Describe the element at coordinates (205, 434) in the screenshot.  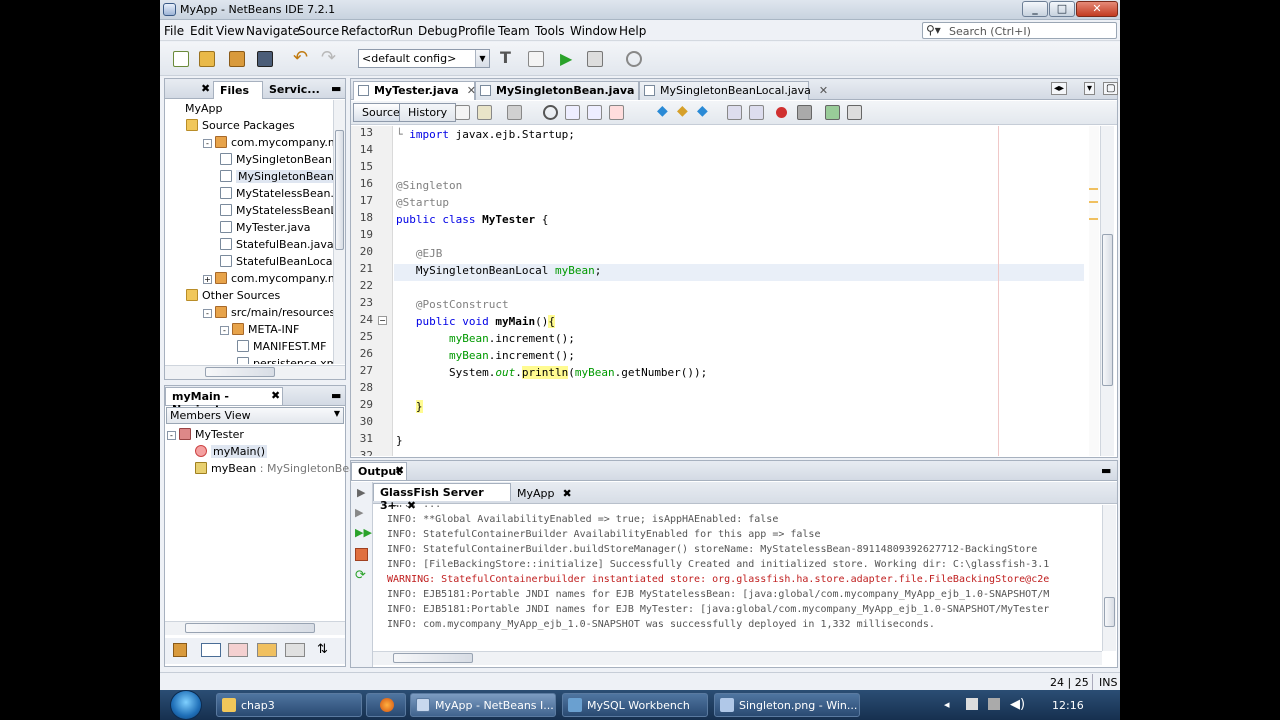
I see `navigator-class-item: - MyTester` at that location.